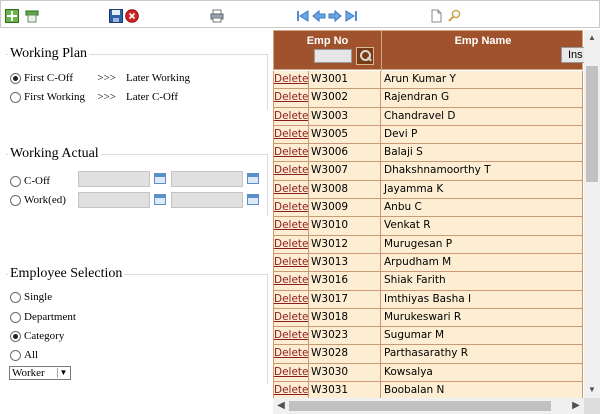 The width and height of the screenshot is (600, 414). I want to click on selection-option-label: All, so click(31, 355).